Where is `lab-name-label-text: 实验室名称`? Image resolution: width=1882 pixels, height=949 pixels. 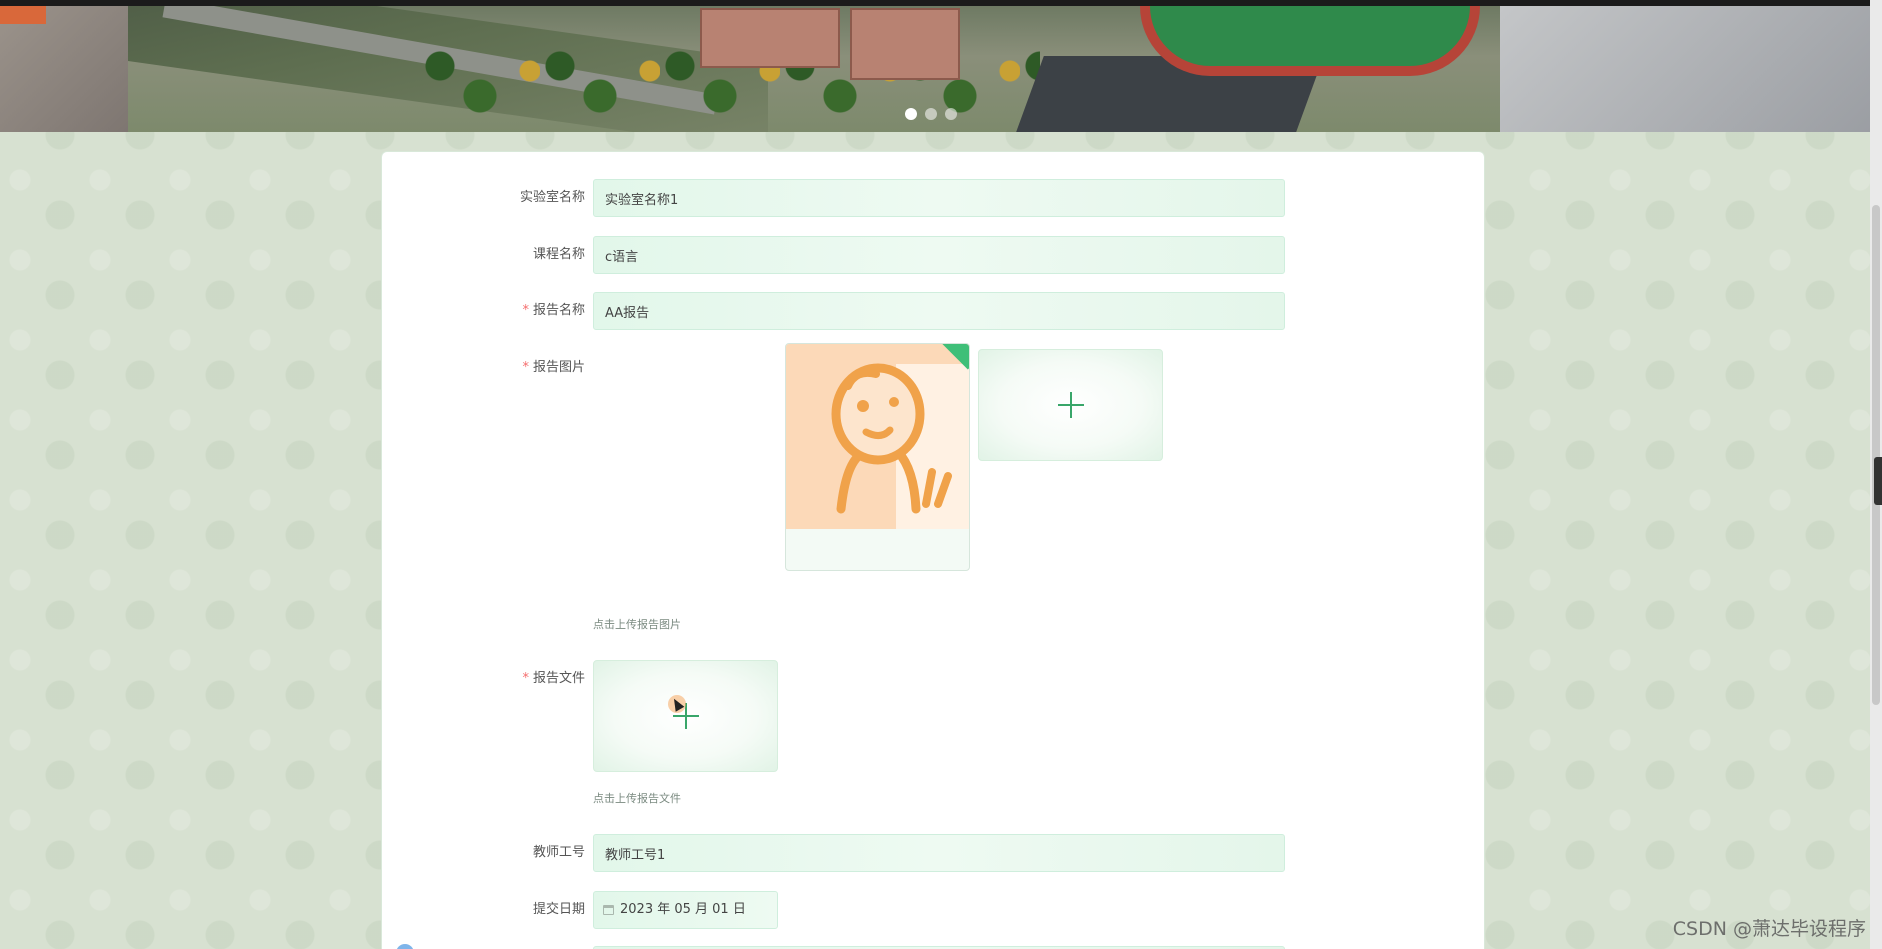
lab-name-label-text: 实验室名称 is located at coordinates (552, 197).